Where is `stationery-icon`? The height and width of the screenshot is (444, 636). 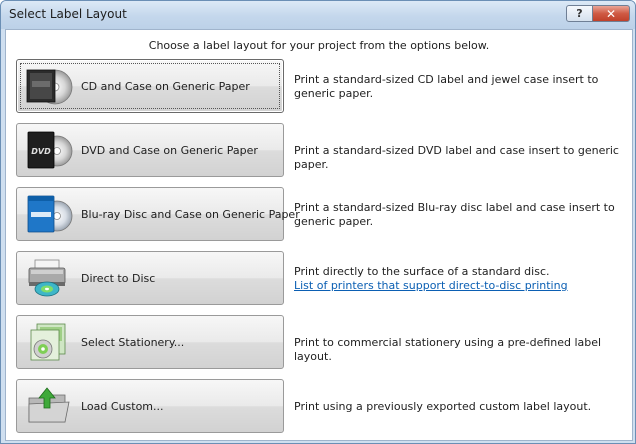
stationery-icon is located at coordinates (48, 342).